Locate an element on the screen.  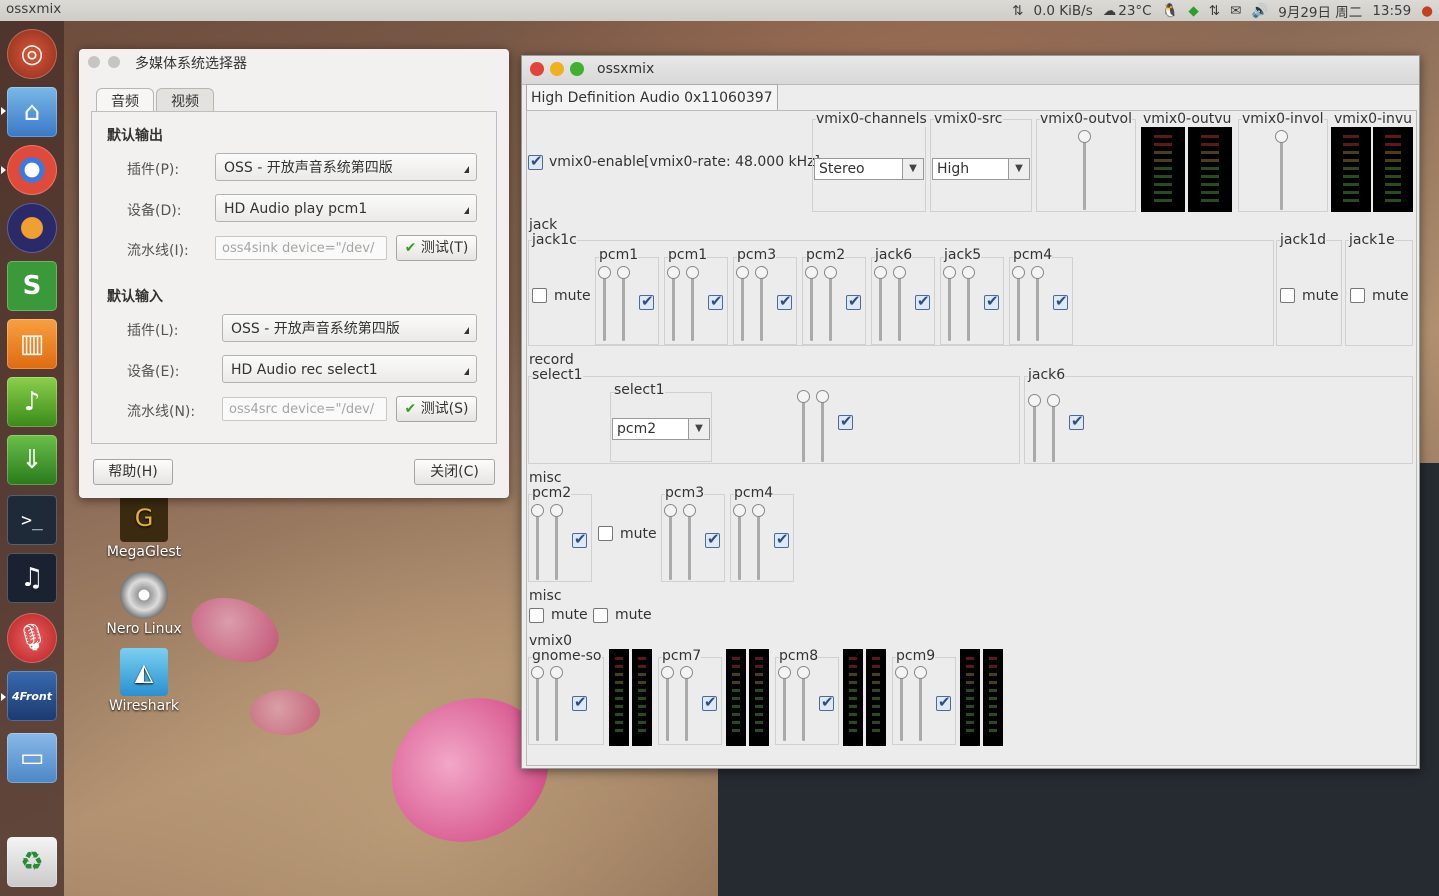
input-test-button: ✔ 测试(S) is located at coordinates (436, 409).